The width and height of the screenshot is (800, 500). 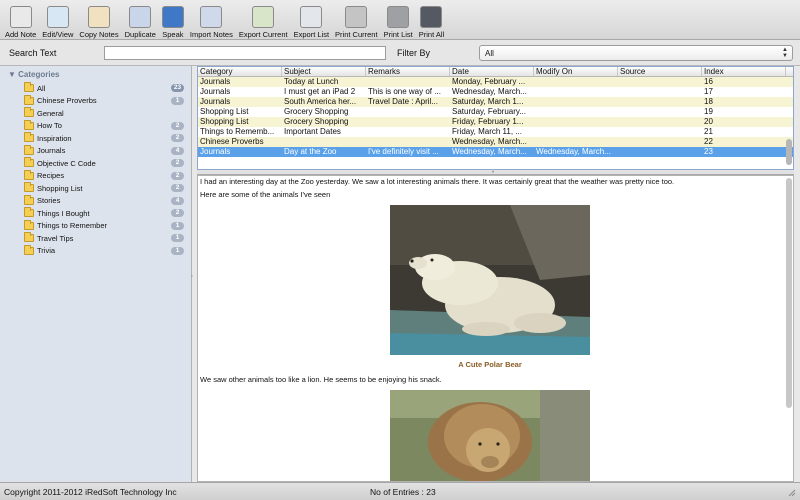 What do you see at coordinates (20, 17) in the screenshot?
I see `add-note-icon` at bounding box center [20, 17].